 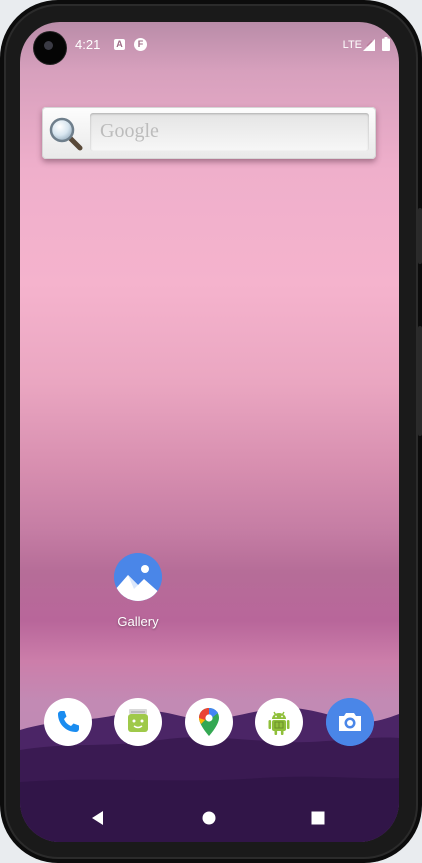 I want to click on messaging-icon, so click(x=138, y=720).